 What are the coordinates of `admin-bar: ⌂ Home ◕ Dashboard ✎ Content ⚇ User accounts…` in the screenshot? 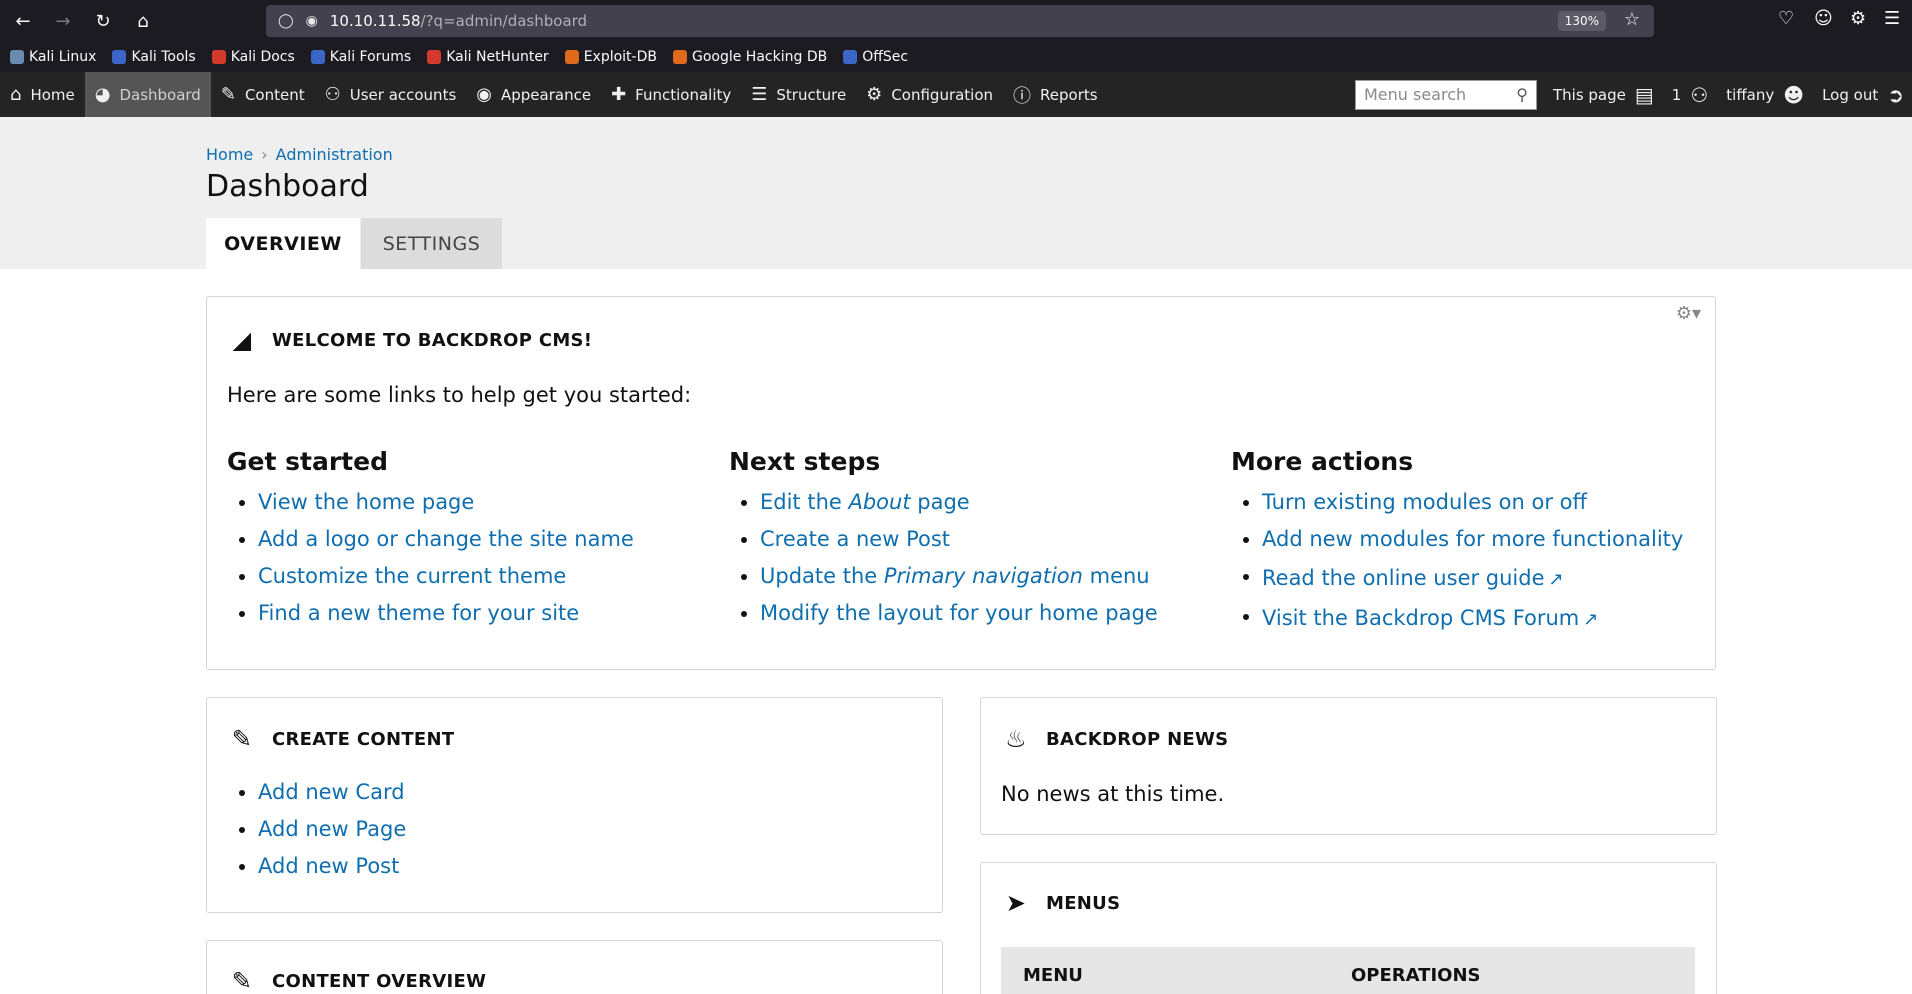 It's located at (956, 94).